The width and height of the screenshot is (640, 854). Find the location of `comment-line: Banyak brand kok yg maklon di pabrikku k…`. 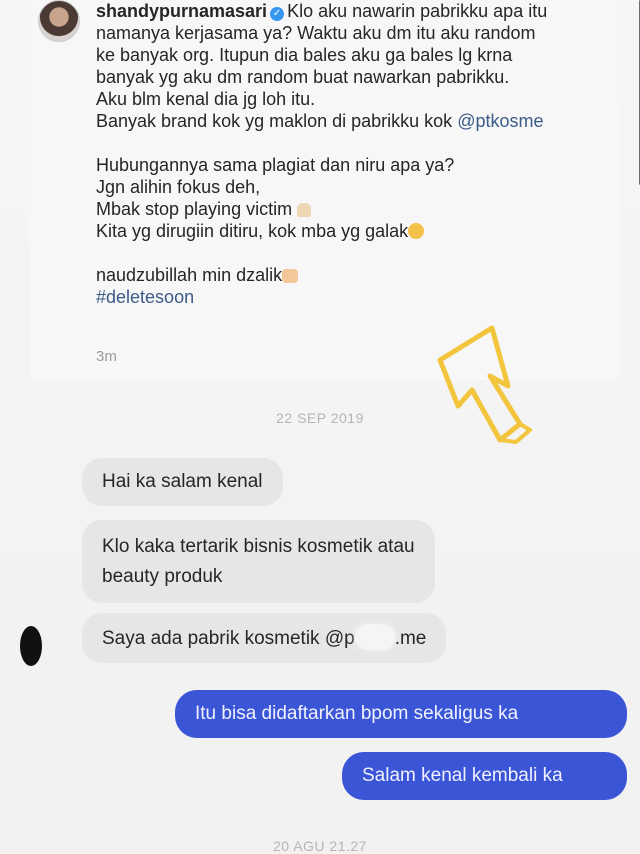

comment-line: Banyak brand kok yg maklon di pabrikku k… is located at coordinates (277, 121).